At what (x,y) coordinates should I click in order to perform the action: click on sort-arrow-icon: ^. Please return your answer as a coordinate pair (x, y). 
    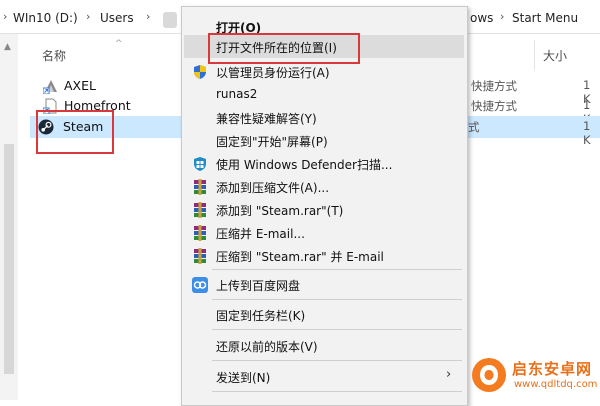
    Looking at the image, I should click on (119, 44).